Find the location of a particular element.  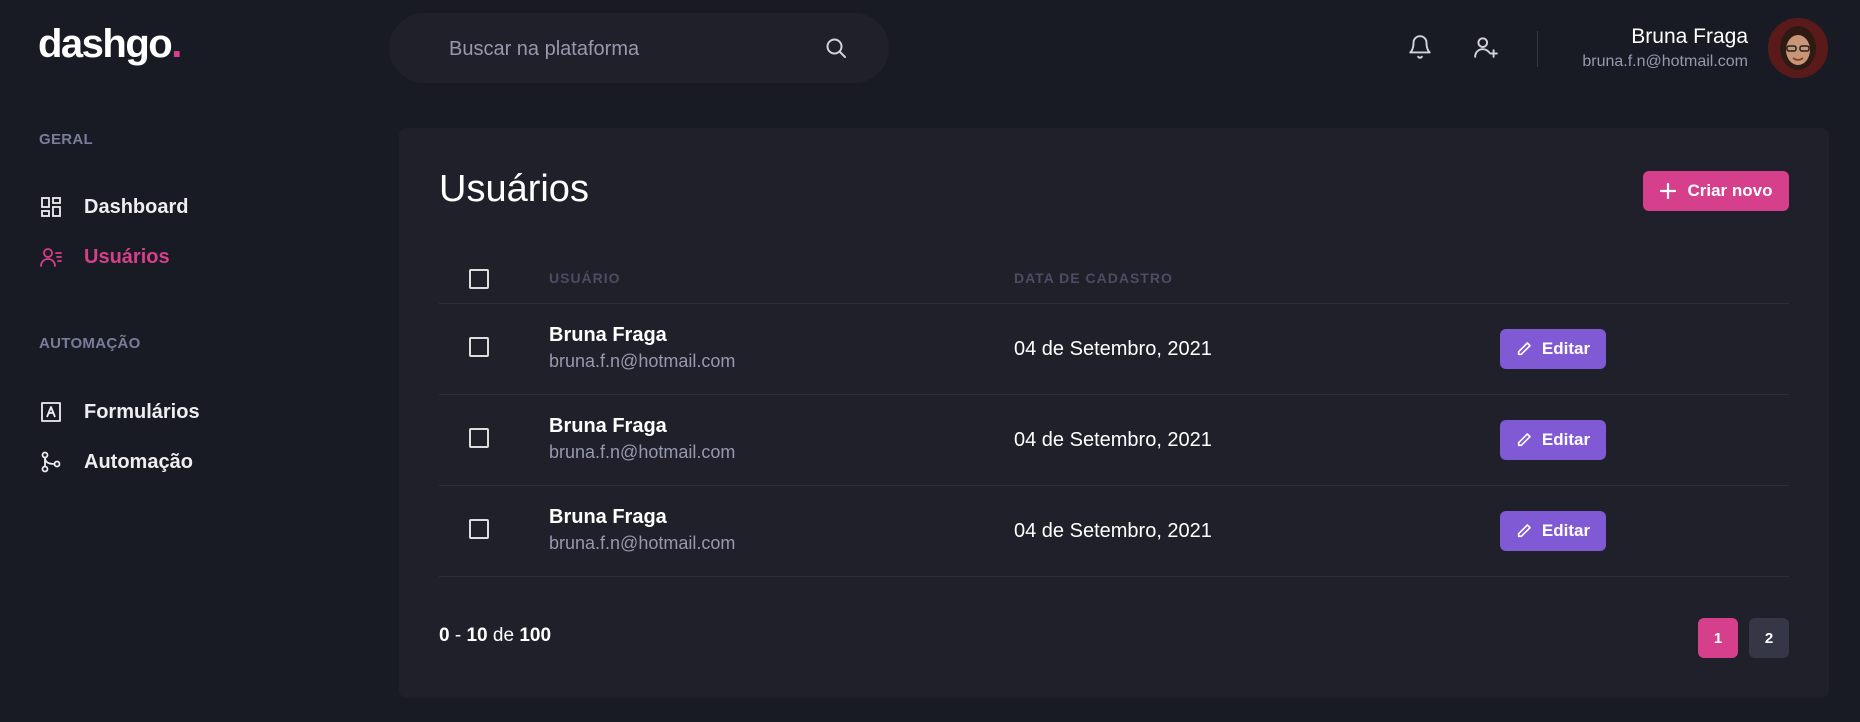

header-divider is located at coordinates (1537, 49).